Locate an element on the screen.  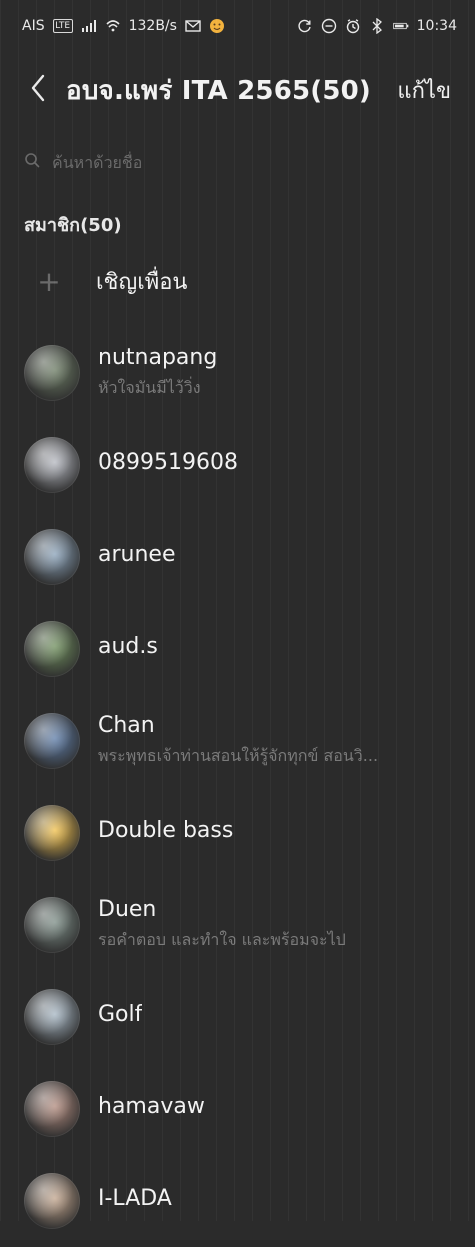
members-section-title: สมาชิก(50) is located at coordinates (73, 225).